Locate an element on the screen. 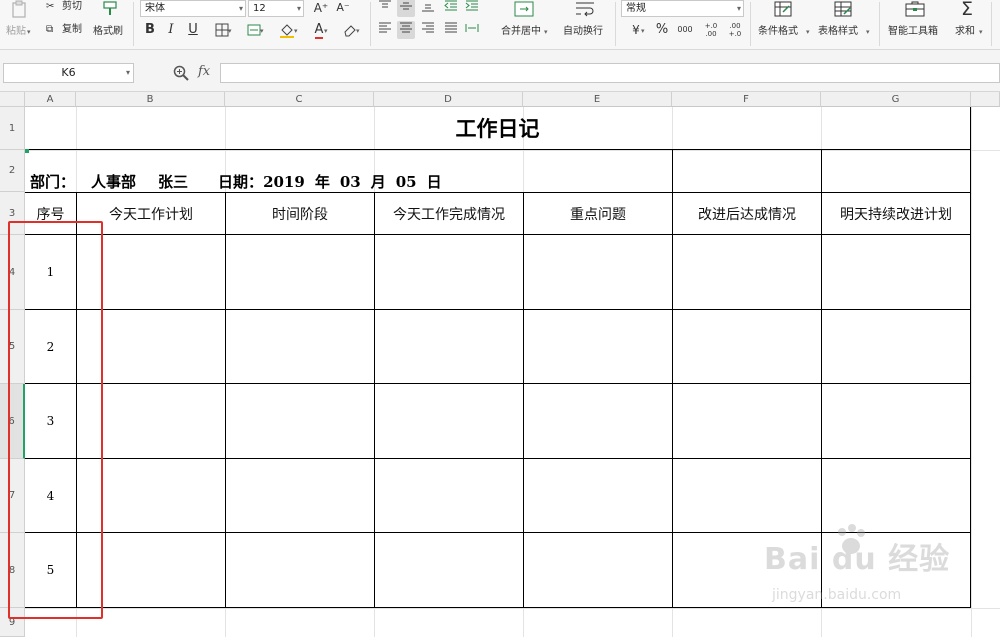  merge-center-button: 合并居中 ▾ is located at coordinates (524, 23).